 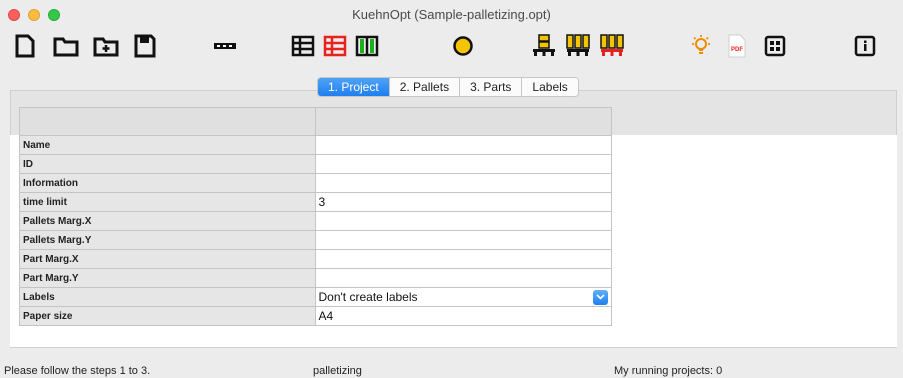 I want to click on table-row: Labels Don't create labels, so click(x=315, y=297).